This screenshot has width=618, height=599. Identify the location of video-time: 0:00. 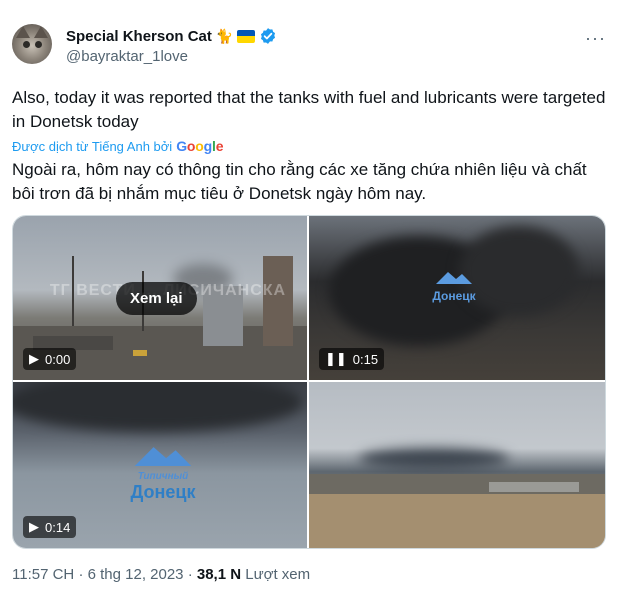
(58, 359).